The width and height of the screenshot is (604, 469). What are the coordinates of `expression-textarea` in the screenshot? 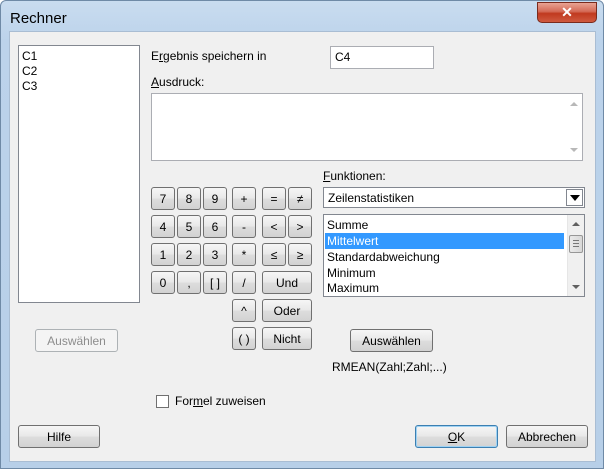 It's located at (367, 127).